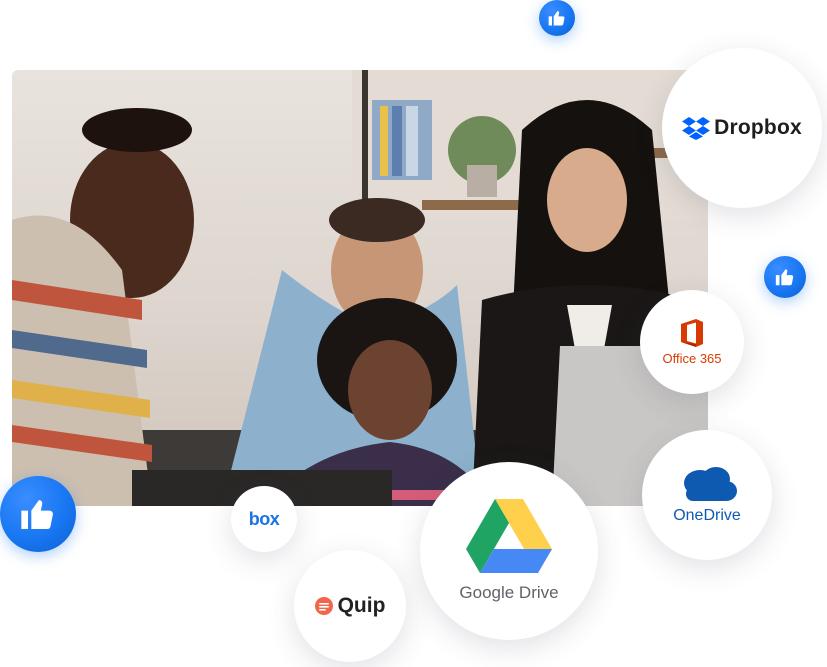 Image resolution: width=827 pixels, height=667 pixels. I want to click on box-label: box, so click(264, 518).